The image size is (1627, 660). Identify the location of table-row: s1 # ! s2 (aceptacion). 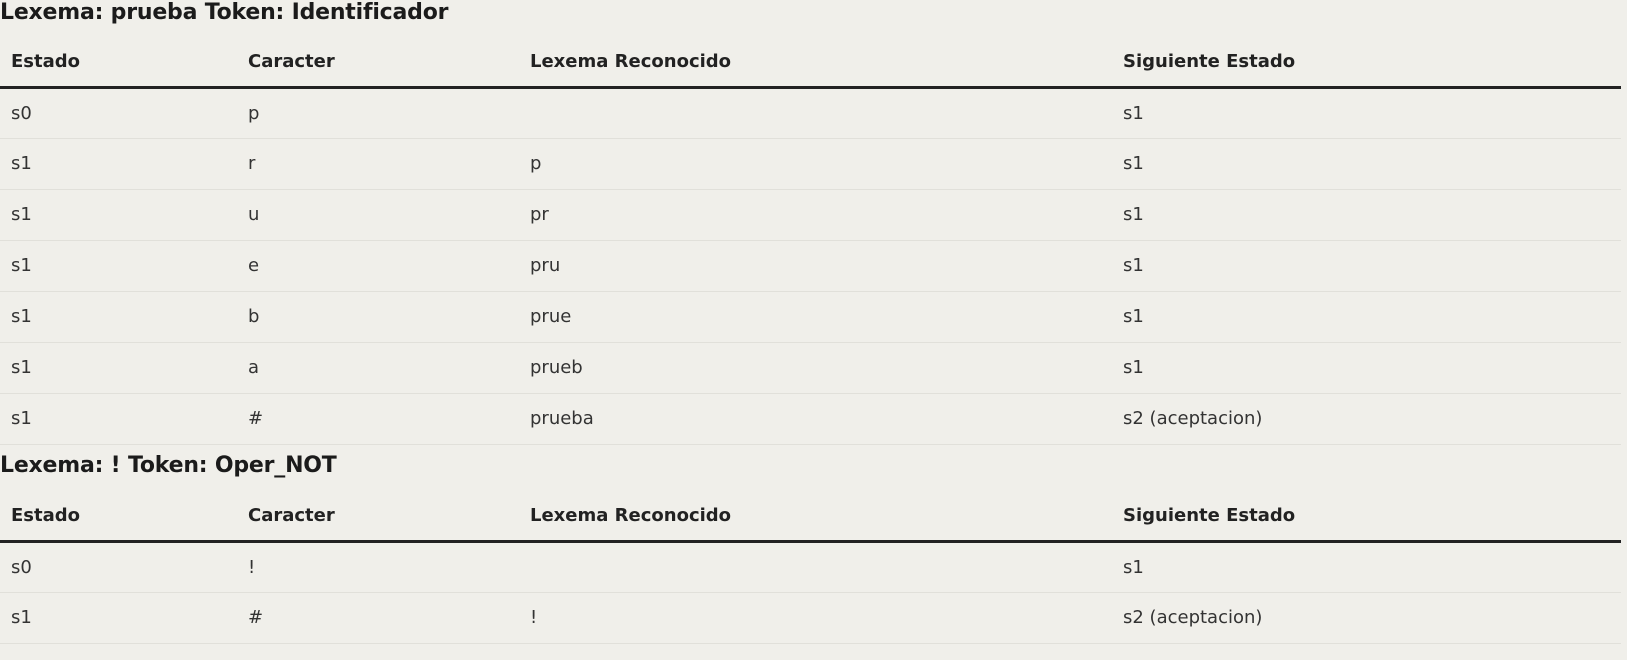
(810, 618).